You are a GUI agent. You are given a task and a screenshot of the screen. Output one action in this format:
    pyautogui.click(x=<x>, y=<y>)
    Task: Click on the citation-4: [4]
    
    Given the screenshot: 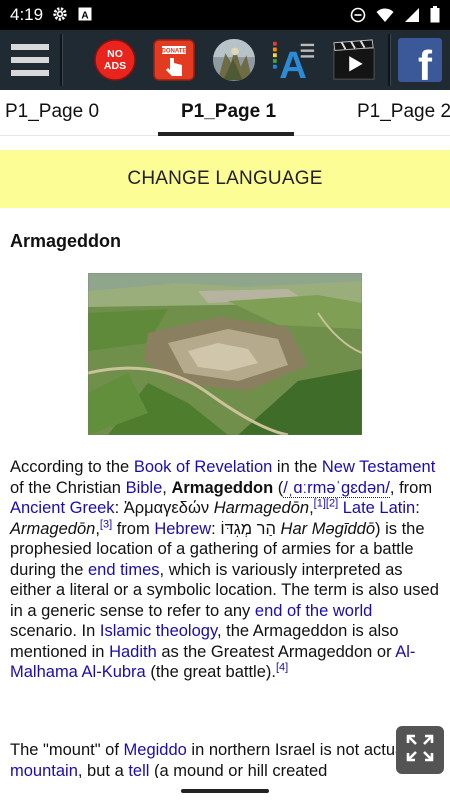 What is the action you would take?
    pyautogui.click(x=282, y=668)
    